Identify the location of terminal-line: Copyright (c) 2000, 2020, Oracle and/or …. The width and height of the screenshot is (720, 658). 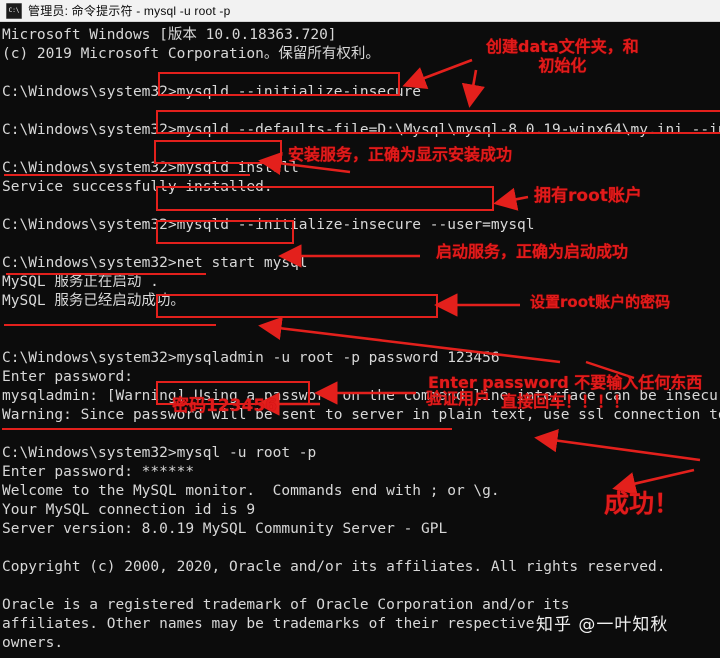
(334, 567).